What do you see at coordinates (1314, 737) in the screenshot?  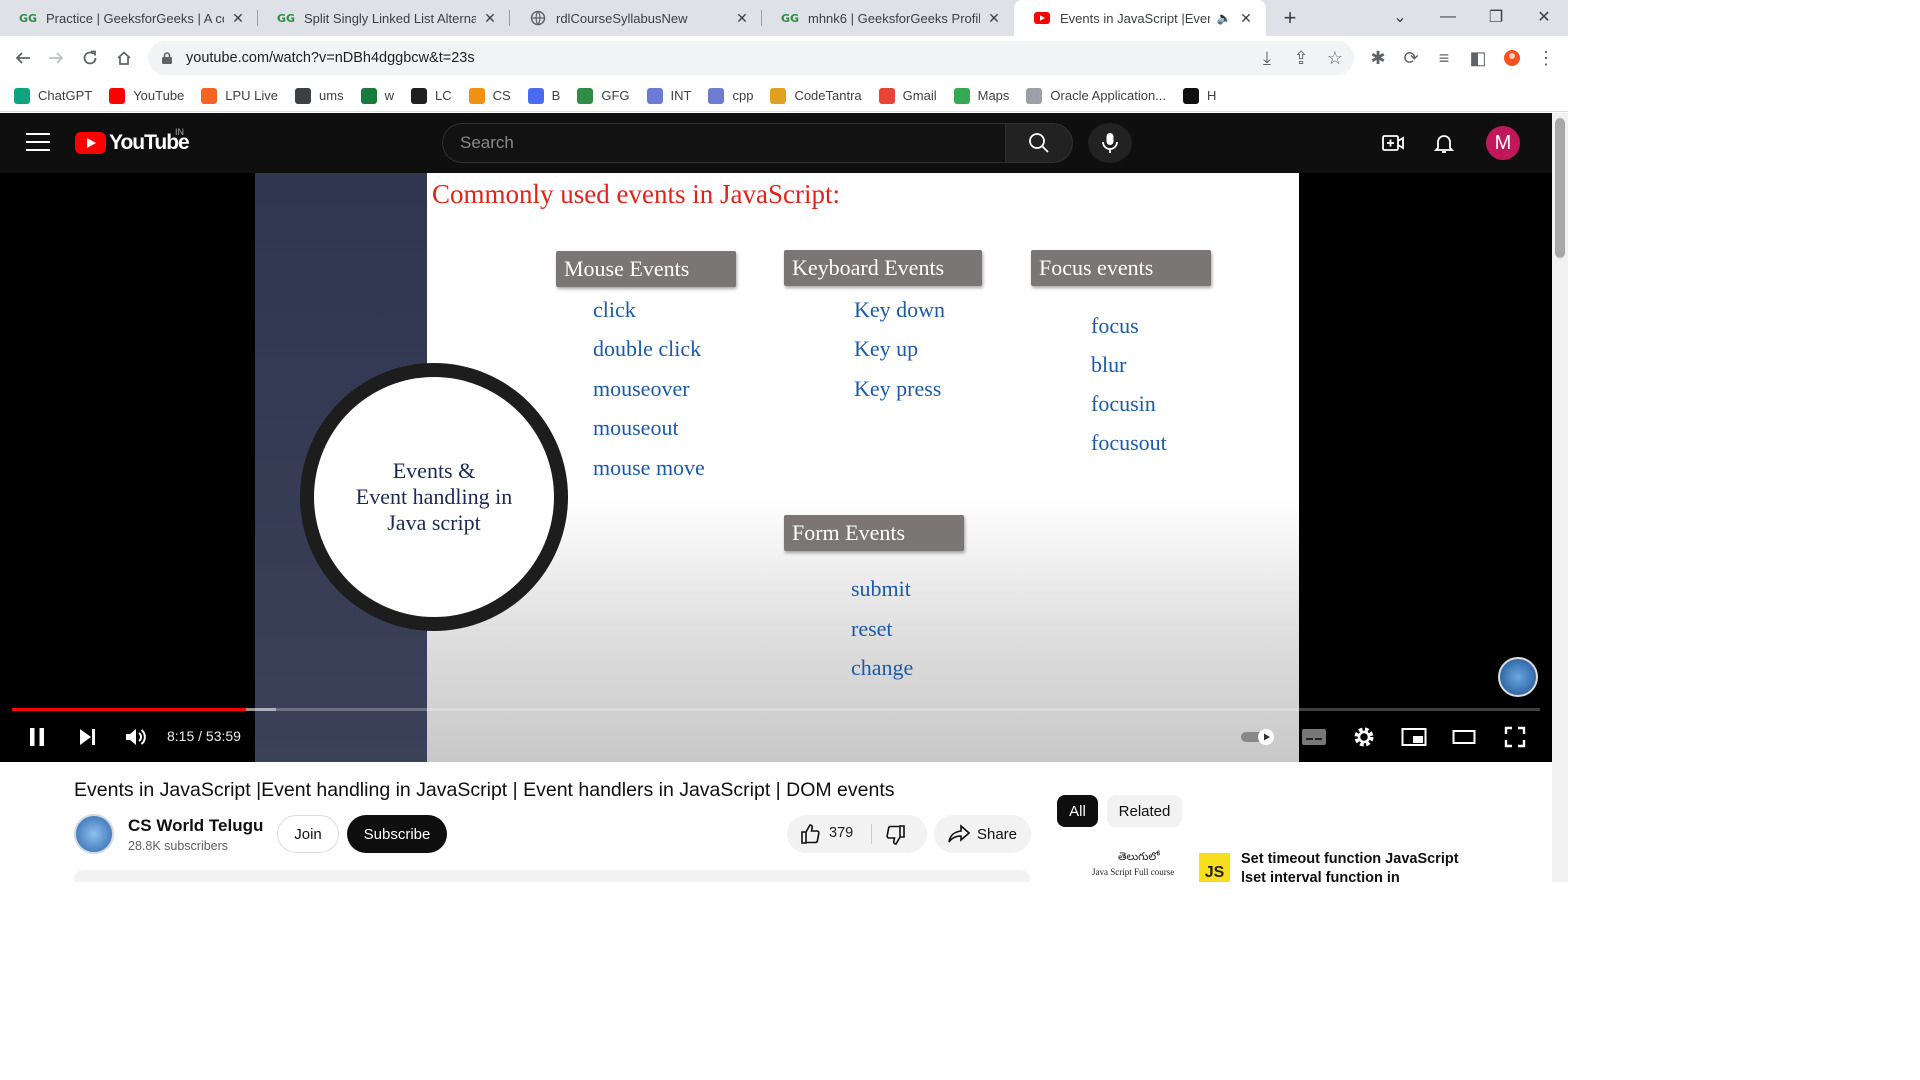 I see `subtitles-button` at bounding box center [1314, 737].